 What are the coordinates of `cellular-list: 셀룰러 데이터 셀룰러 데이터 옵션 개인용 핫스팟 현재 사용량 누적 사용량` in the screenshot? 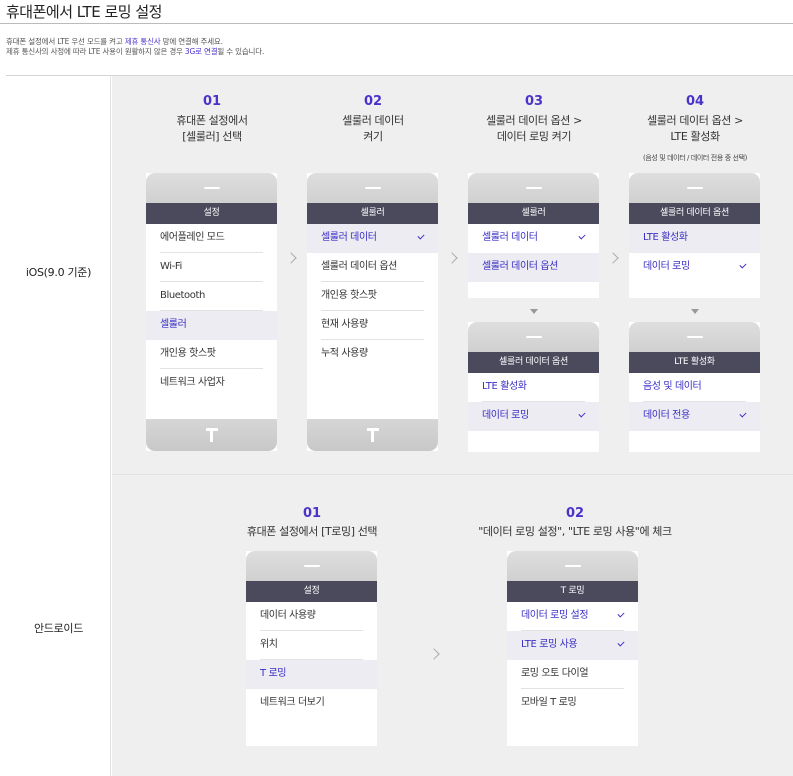 It's located at (372, 296).